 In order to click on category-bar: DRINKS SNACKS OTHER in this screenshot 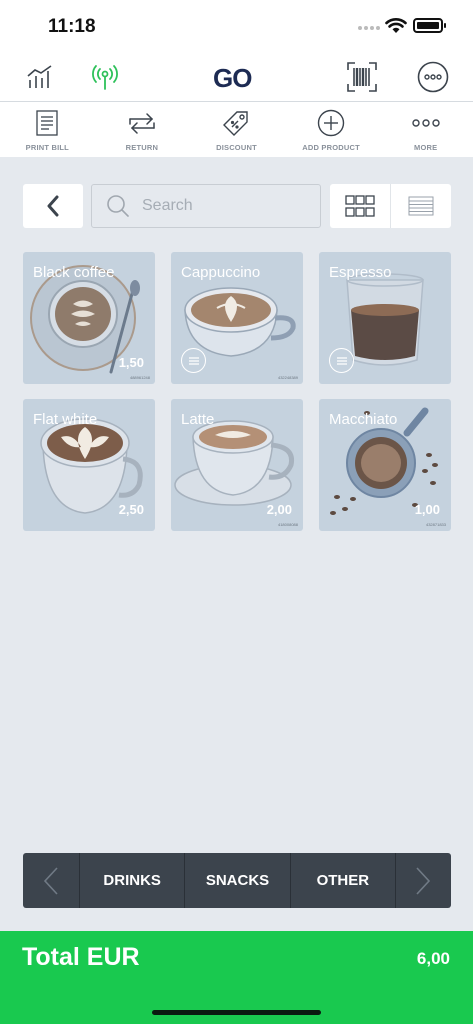, I will do `click(237, 880)`.